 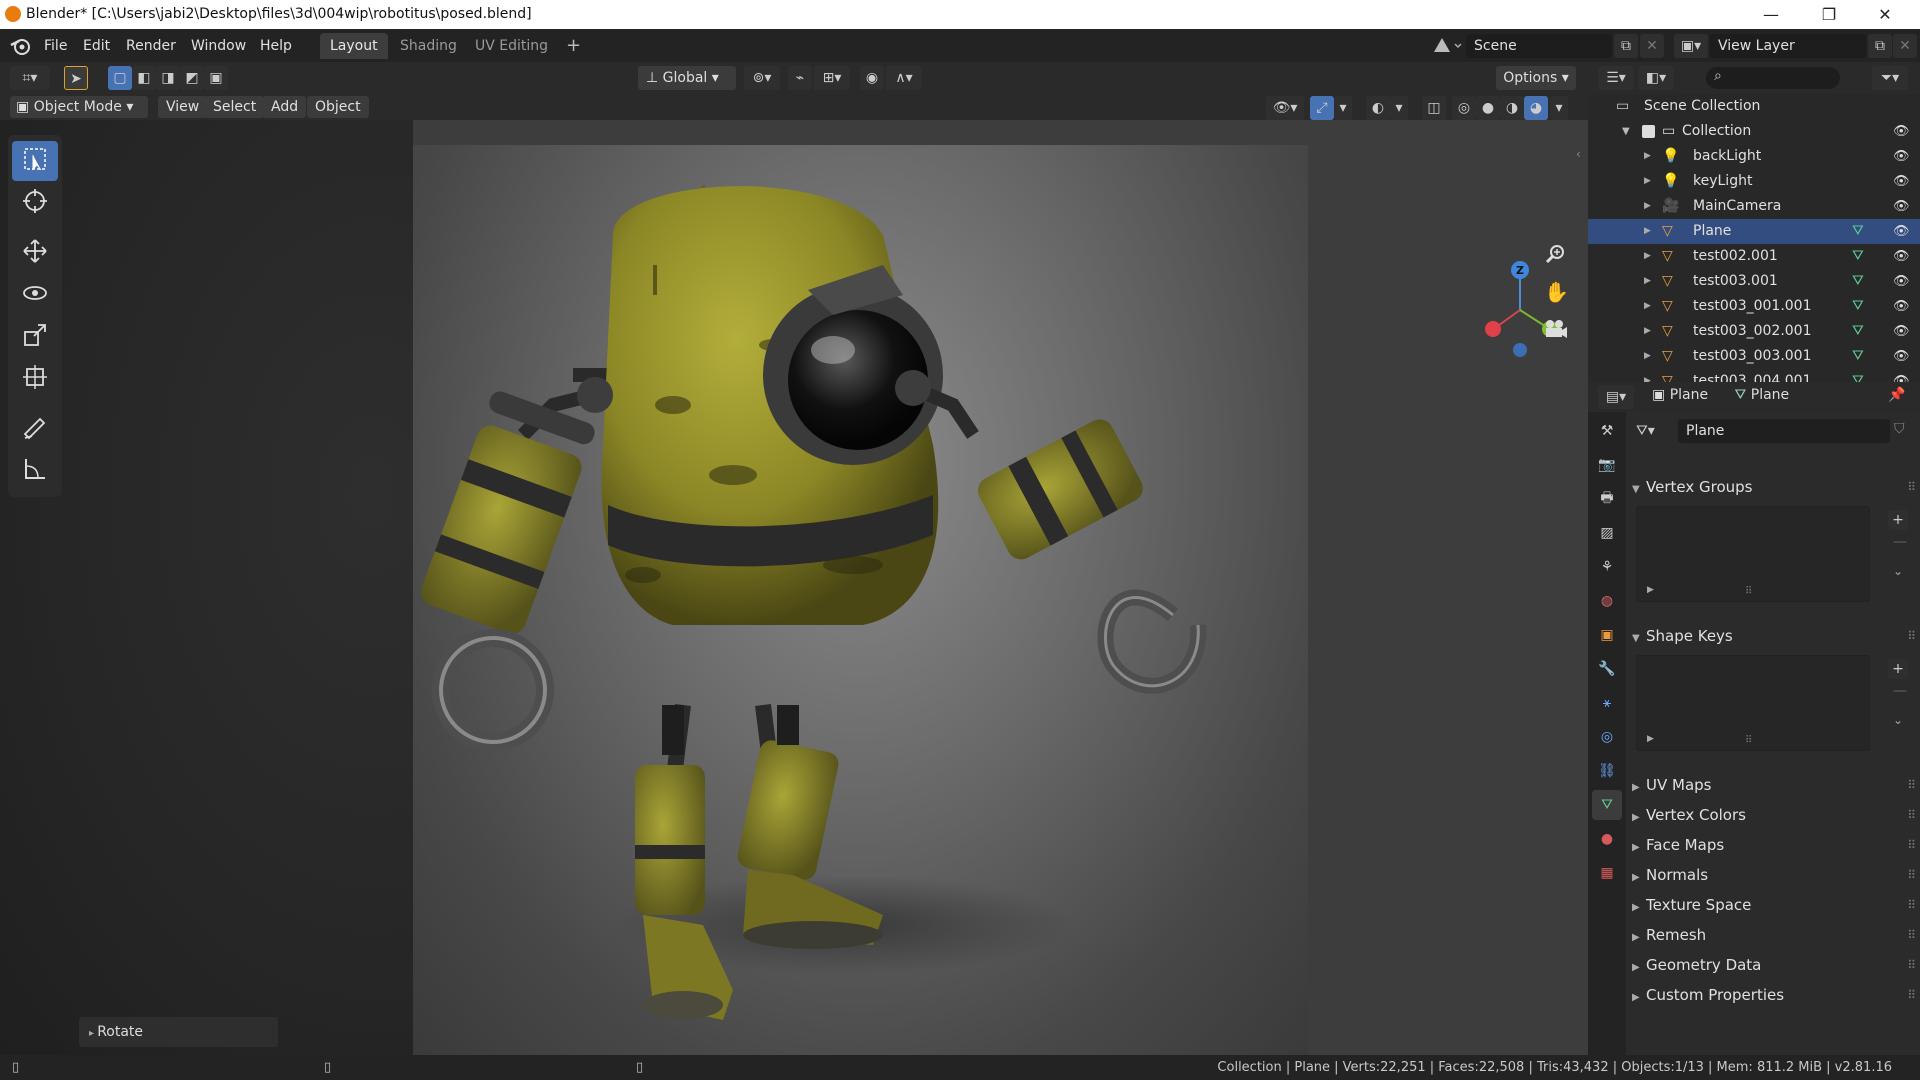 What do you see at coordinates (1616, 78) in the screenshot?
I see `outliner-editor-type-icon: ☰▾` at bounding box center [1616, 78].